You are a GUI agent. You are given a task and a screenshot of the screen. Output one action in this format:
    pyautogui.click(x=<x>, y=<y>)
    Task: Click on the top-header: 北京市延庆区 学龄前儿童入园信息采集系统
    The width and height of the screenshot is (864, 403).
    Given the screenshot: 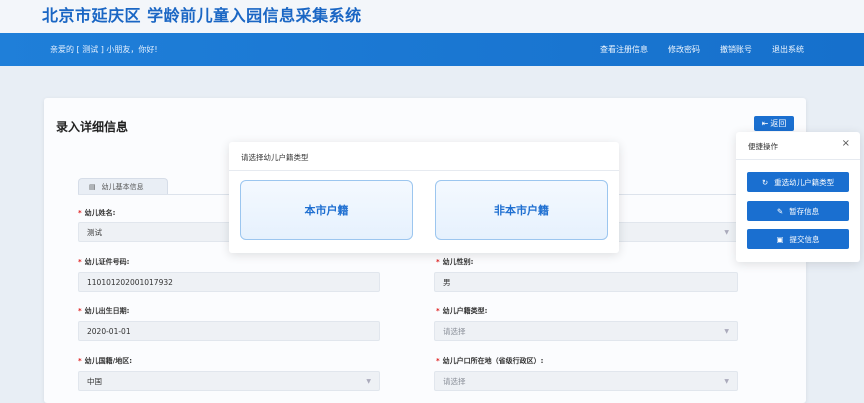 What is the action you would take?
    pyautogui.click(x=432, y=17)
    